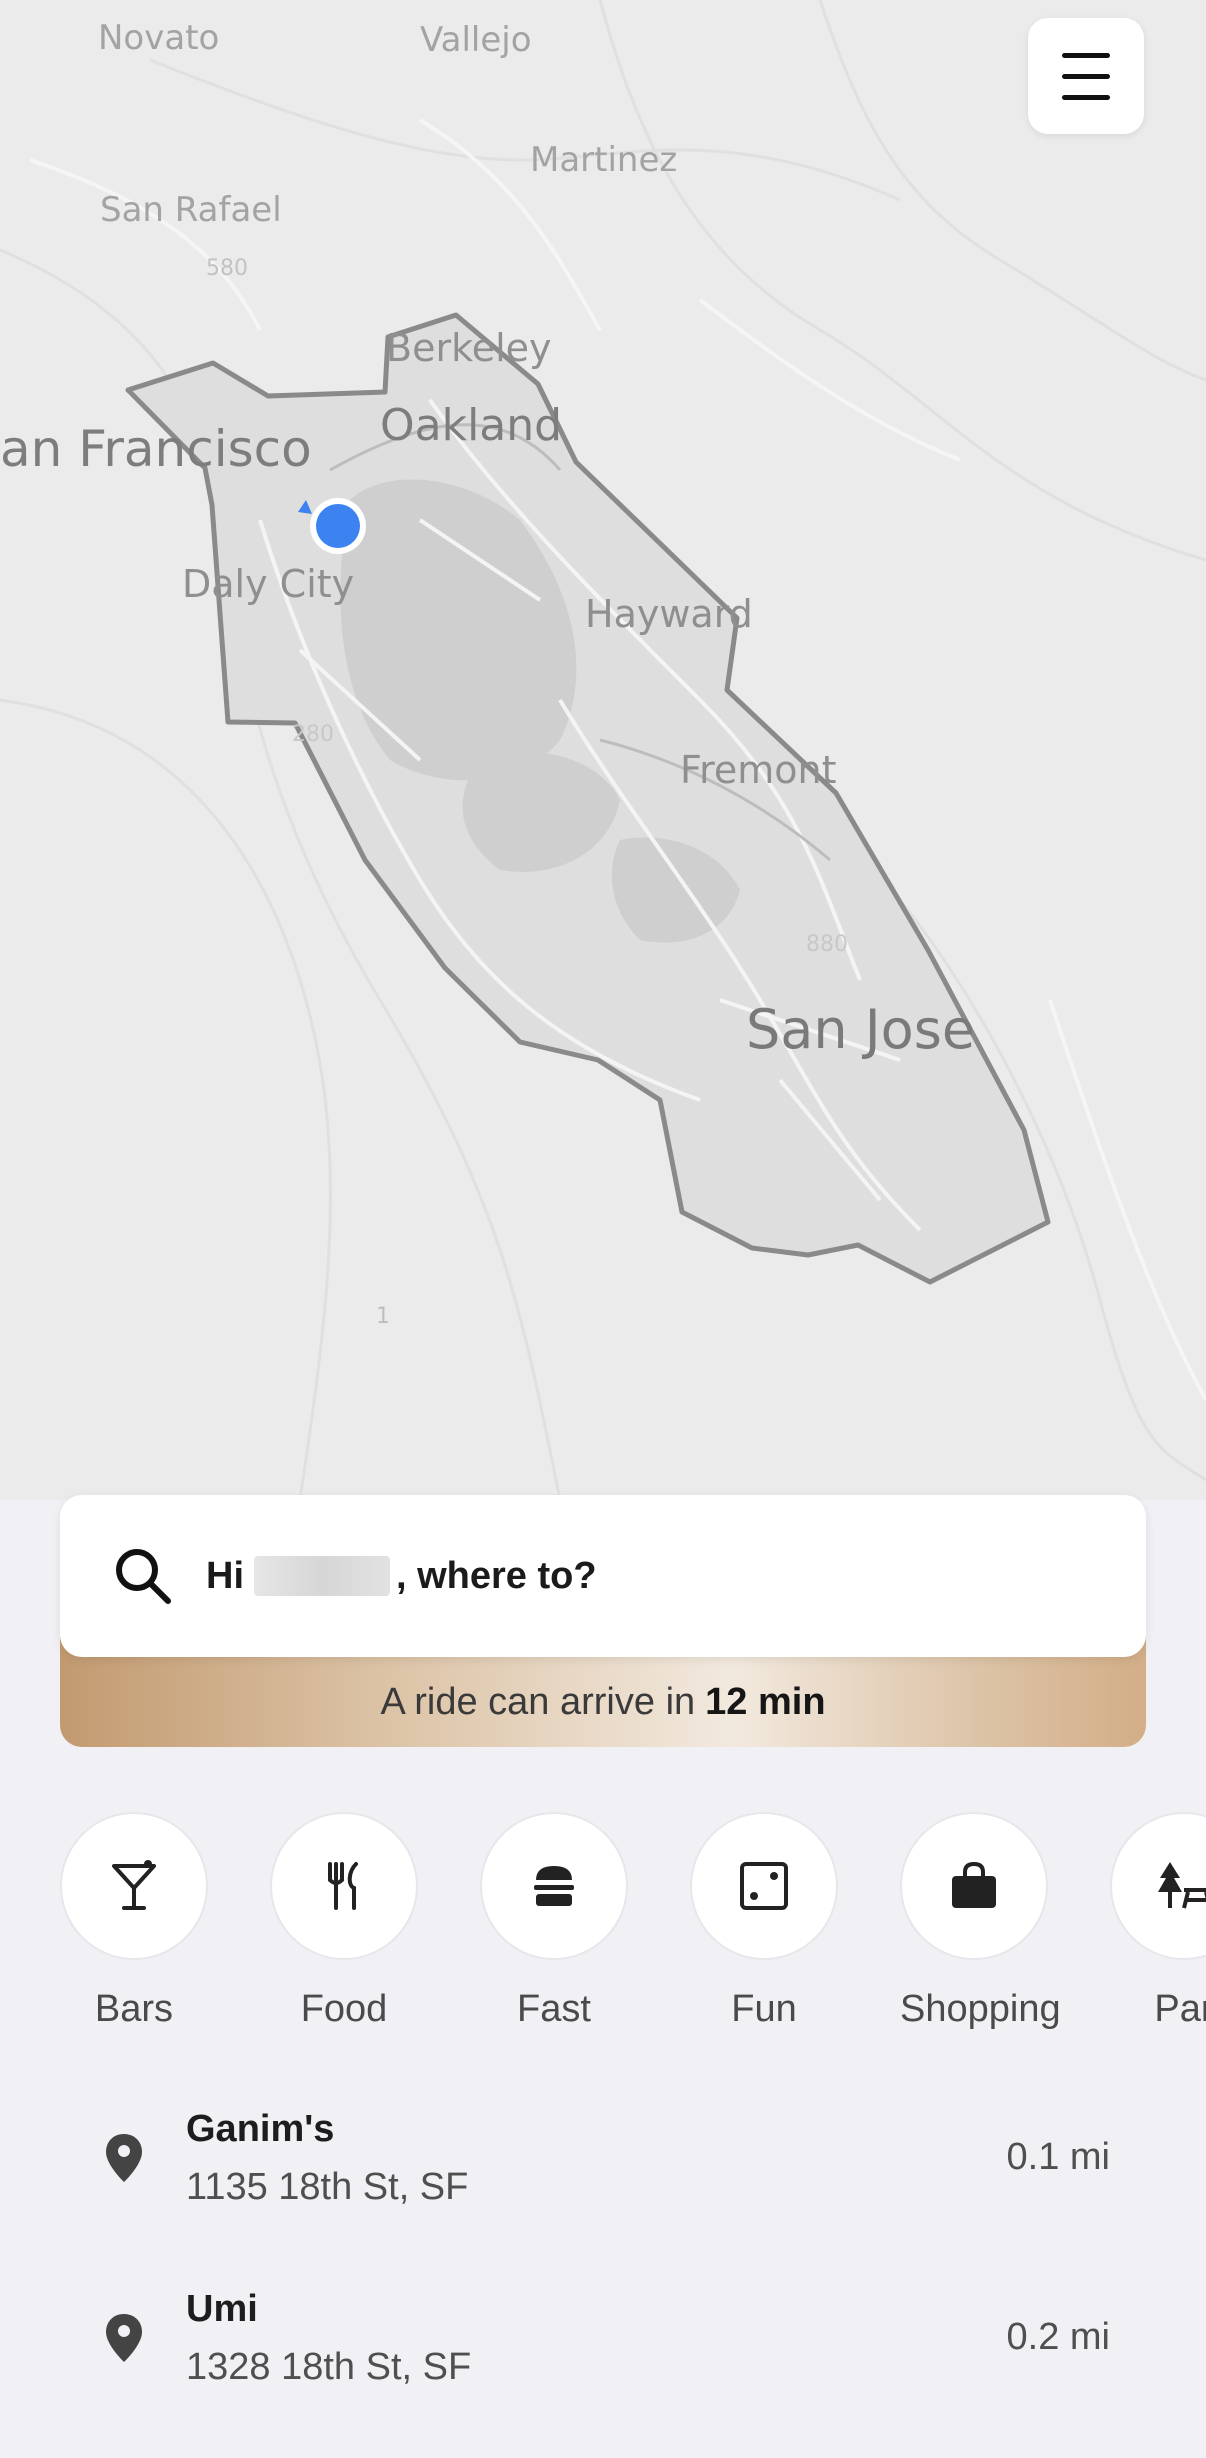  I want to click on map-label-fremont: Fremont, so click(758, 770).